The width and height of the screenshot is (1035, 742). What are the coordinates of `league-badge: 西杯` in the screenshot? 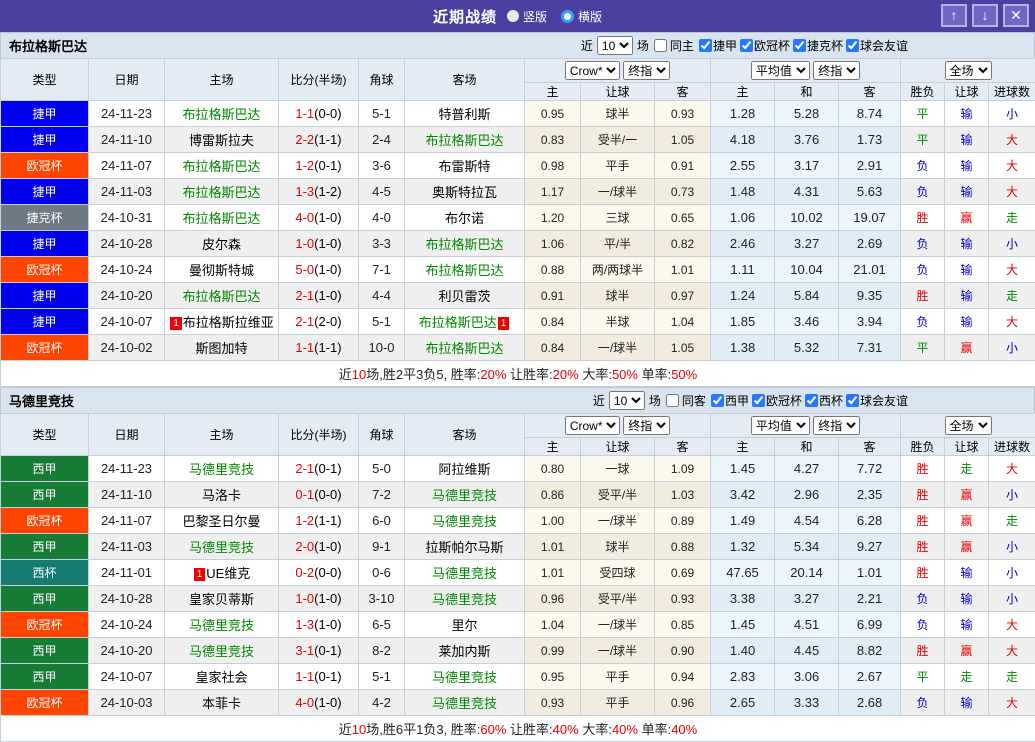 It's located at (45, 573).